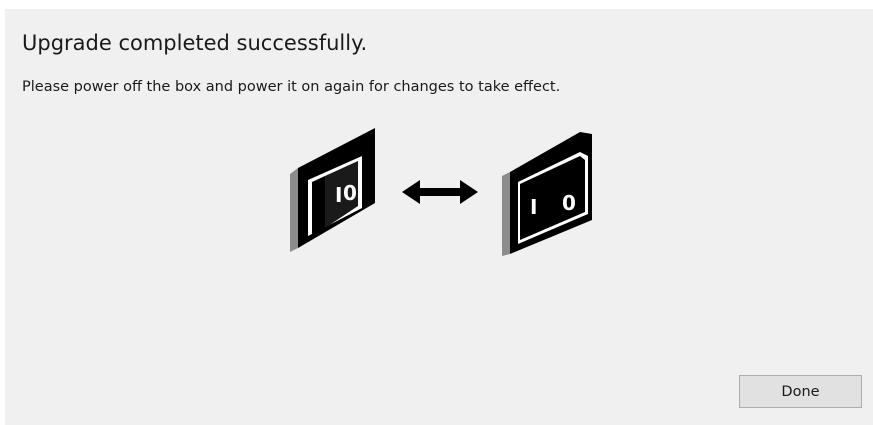  I want to click on rocker-switch-on-icon: I 0, so click(547, 194).